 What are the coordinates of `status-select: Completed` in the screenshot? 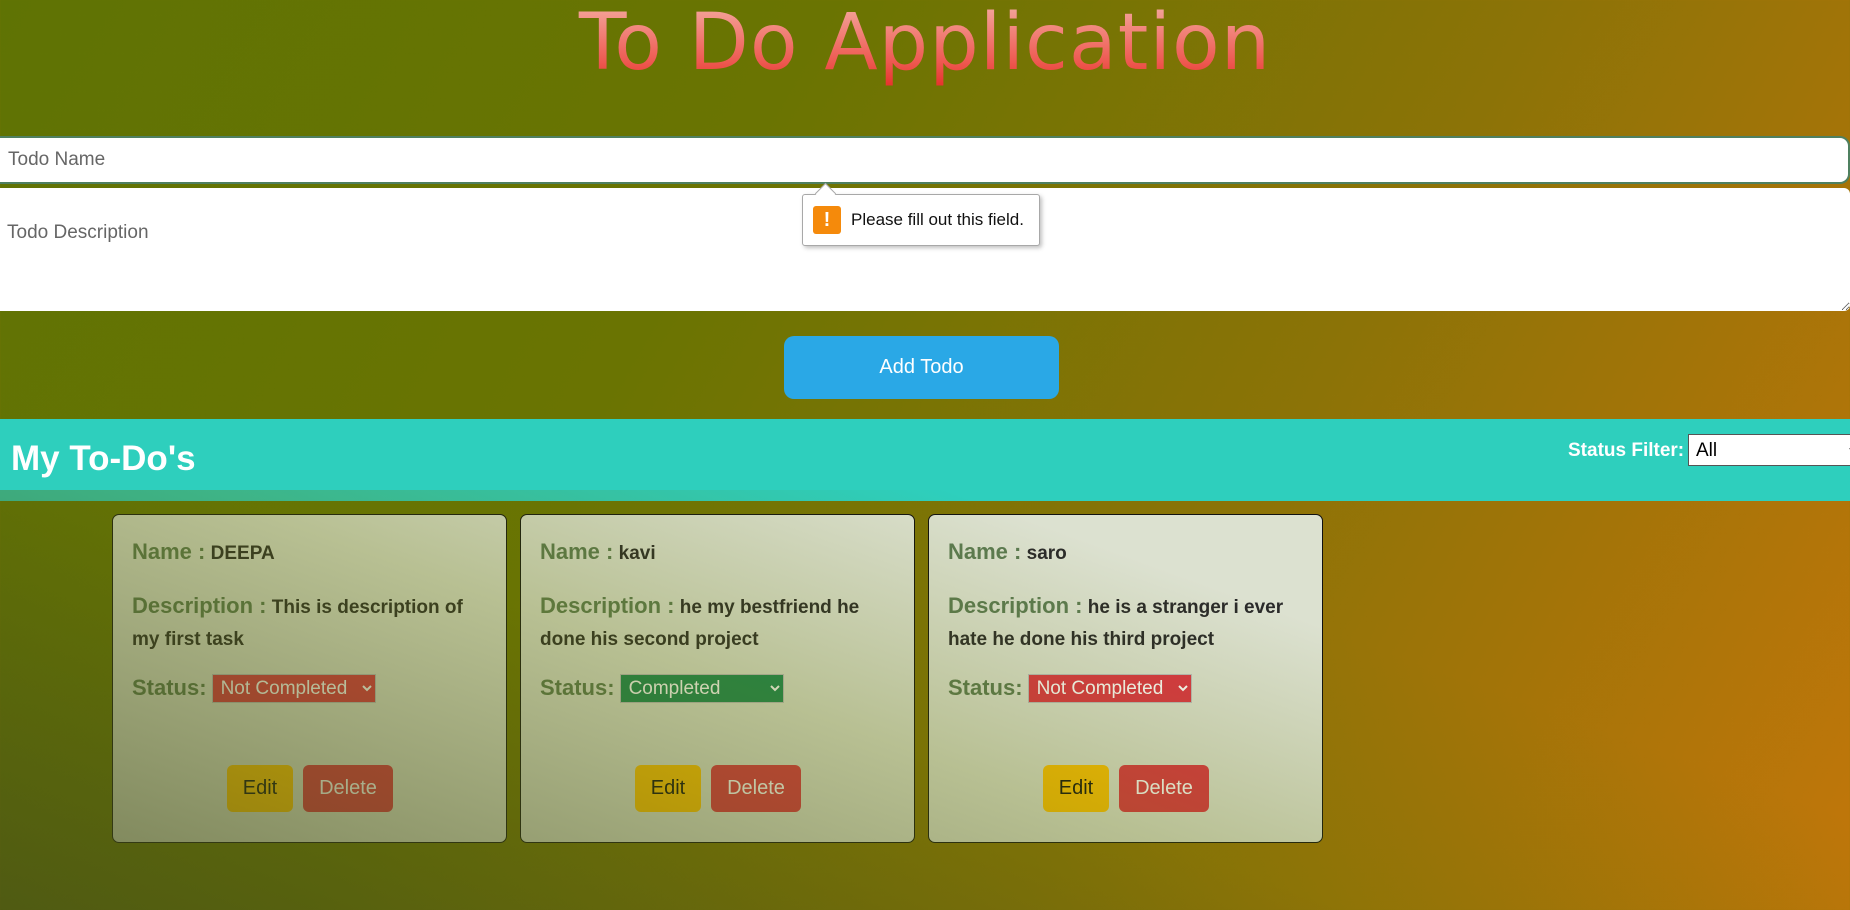 It's located at (701, 688).